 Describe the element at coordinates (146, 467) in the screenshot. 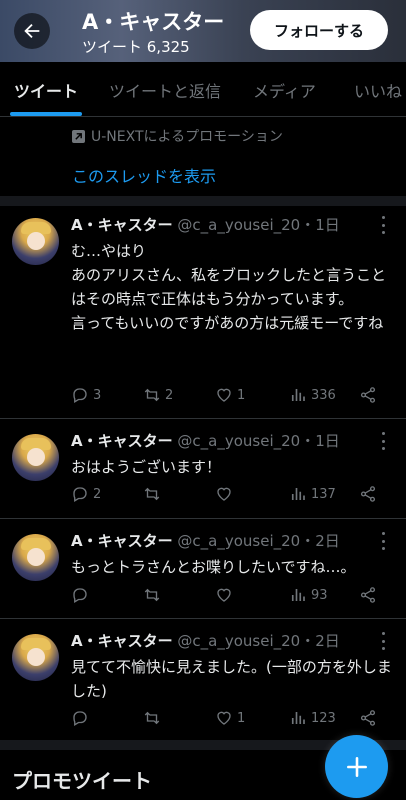

I see `tweet-text: おはようございます！` at that location.